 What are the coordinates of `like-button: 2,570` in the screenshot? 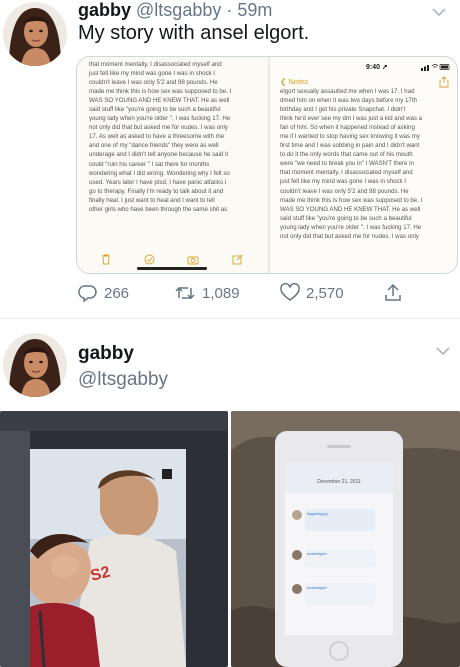 It's located at (312, 293).